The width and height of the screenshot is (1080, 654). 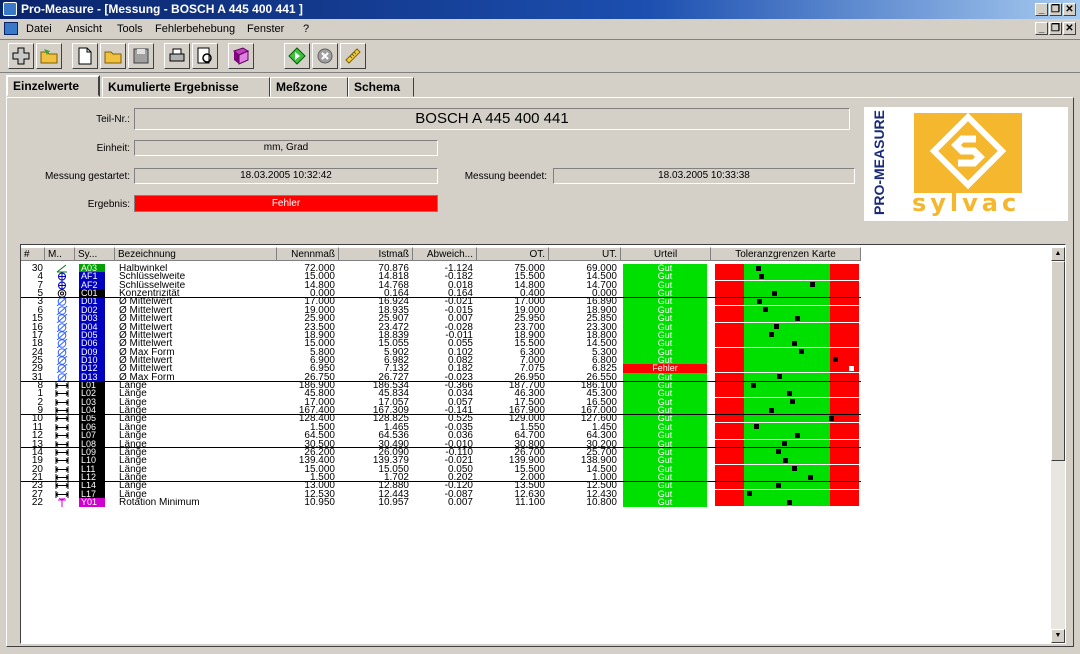 I want to click on vertical-scrollbar: ▲ ▼, so click(x=1058, y=445).